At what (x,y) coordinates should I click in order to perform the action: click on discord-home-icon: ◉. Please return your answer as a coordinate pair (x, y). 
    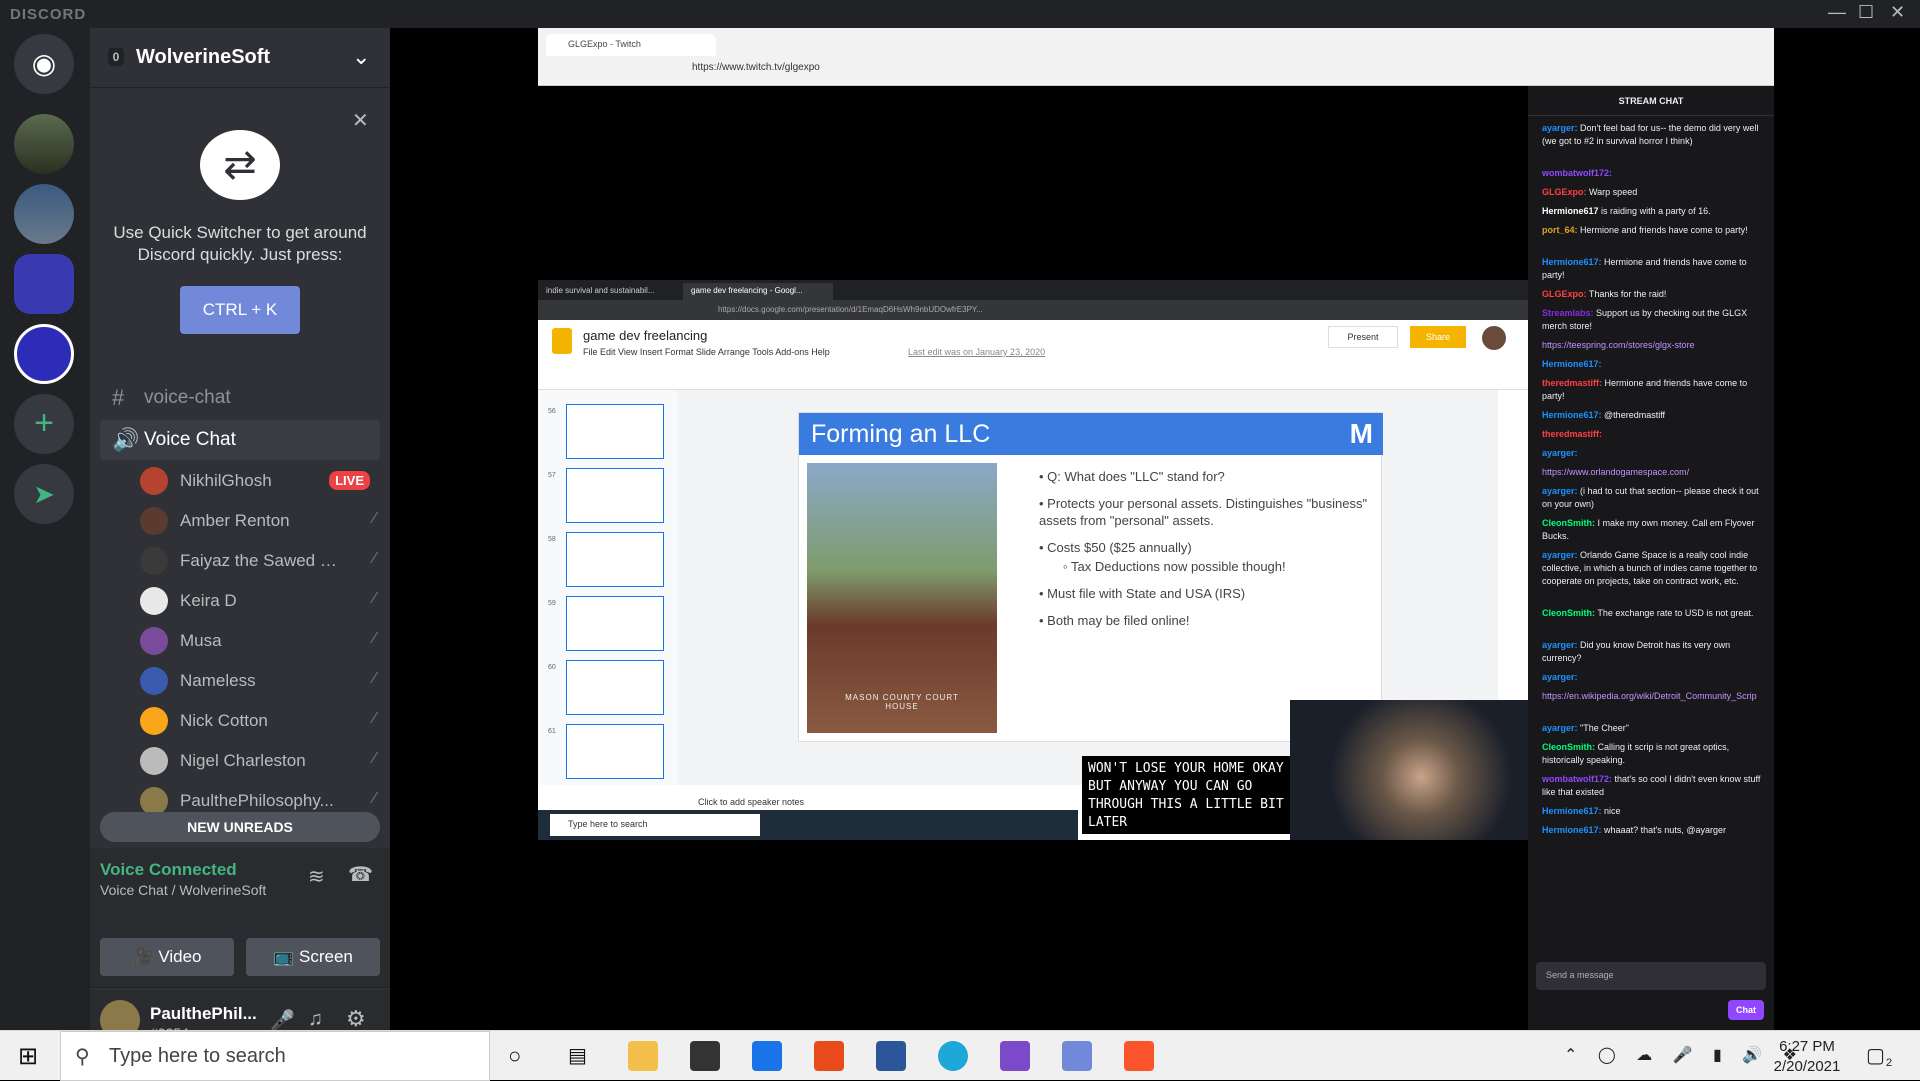
    Looking at the image, I should click on (44, 64).